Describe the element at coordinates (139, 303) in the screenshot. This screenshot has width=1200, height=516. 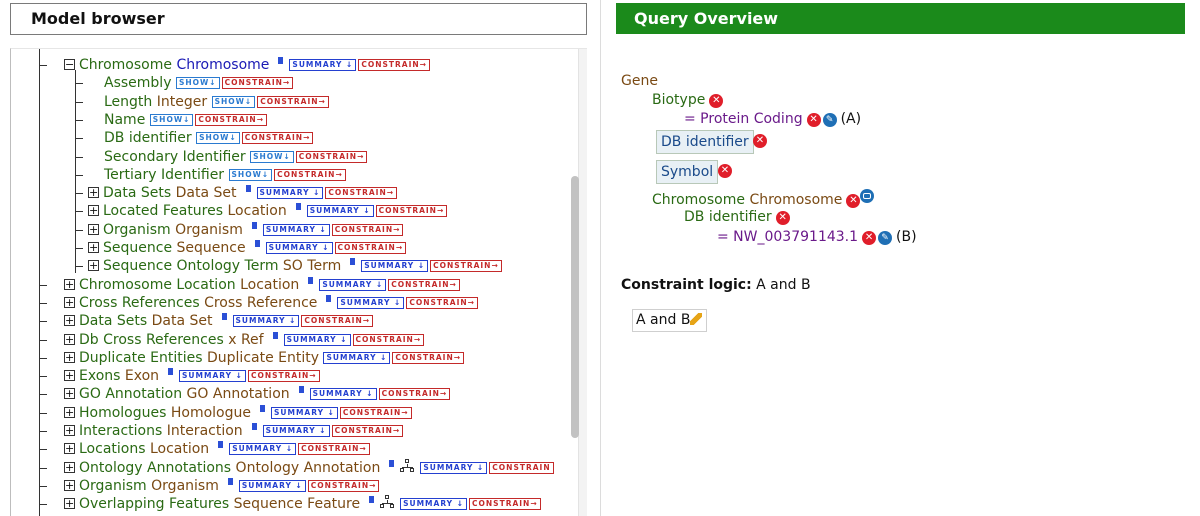
I see `tree-field-name: Cross References` at that location.